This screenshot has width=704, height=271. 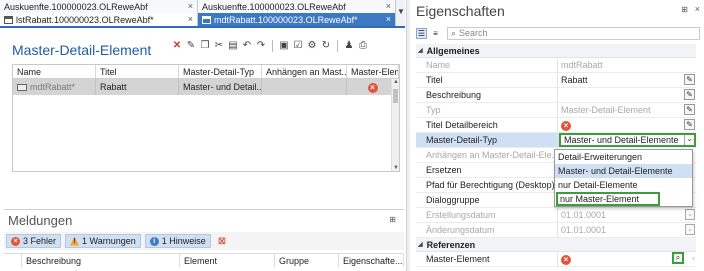 What do you see at coordinates (15, 241) in the screenshot?
I see `error-icon: ×` at bounding box center [15, 241].